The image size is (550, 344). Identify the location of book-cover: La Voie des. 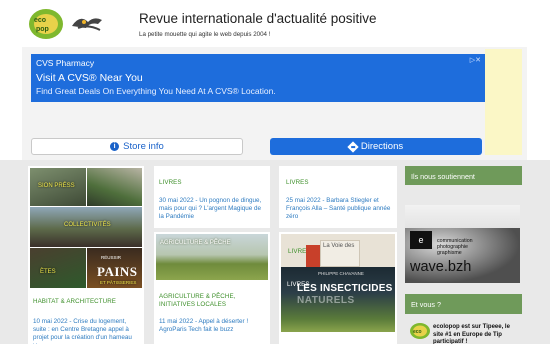
(340, 253).